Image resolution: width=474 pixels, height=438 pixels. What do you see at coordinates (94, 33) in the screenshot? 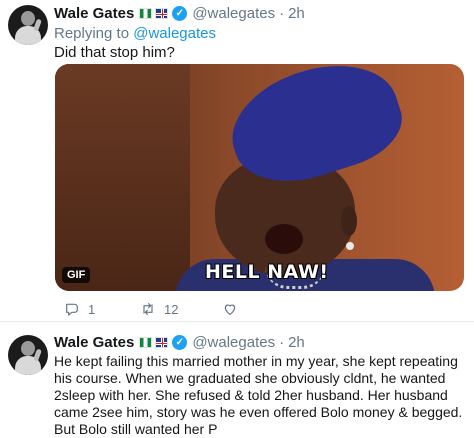
I see `replying-prefix: Replying to` at bounding box center [94, 33].